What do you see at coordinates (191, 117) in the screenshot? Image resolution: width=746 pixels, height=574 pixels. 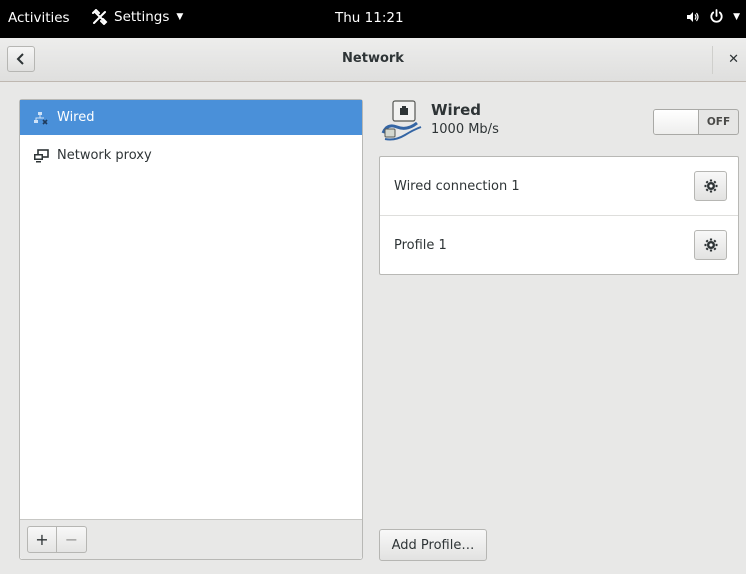 I see `sidebar-item-wired: Wired` at bounding box center [191, 117].